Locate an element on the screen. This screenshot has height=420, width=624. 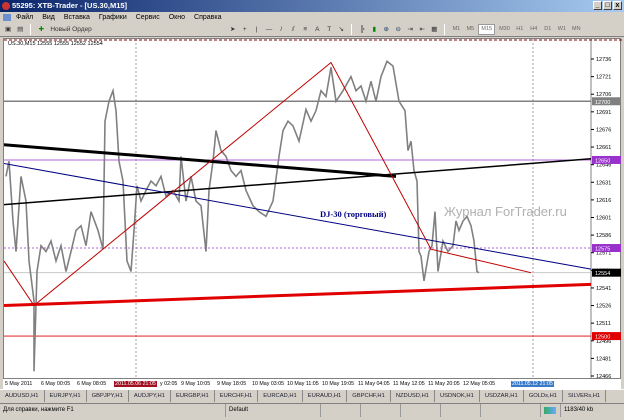
chart-tab: AUDUSD,H1 is located at coordinates (22, 396).